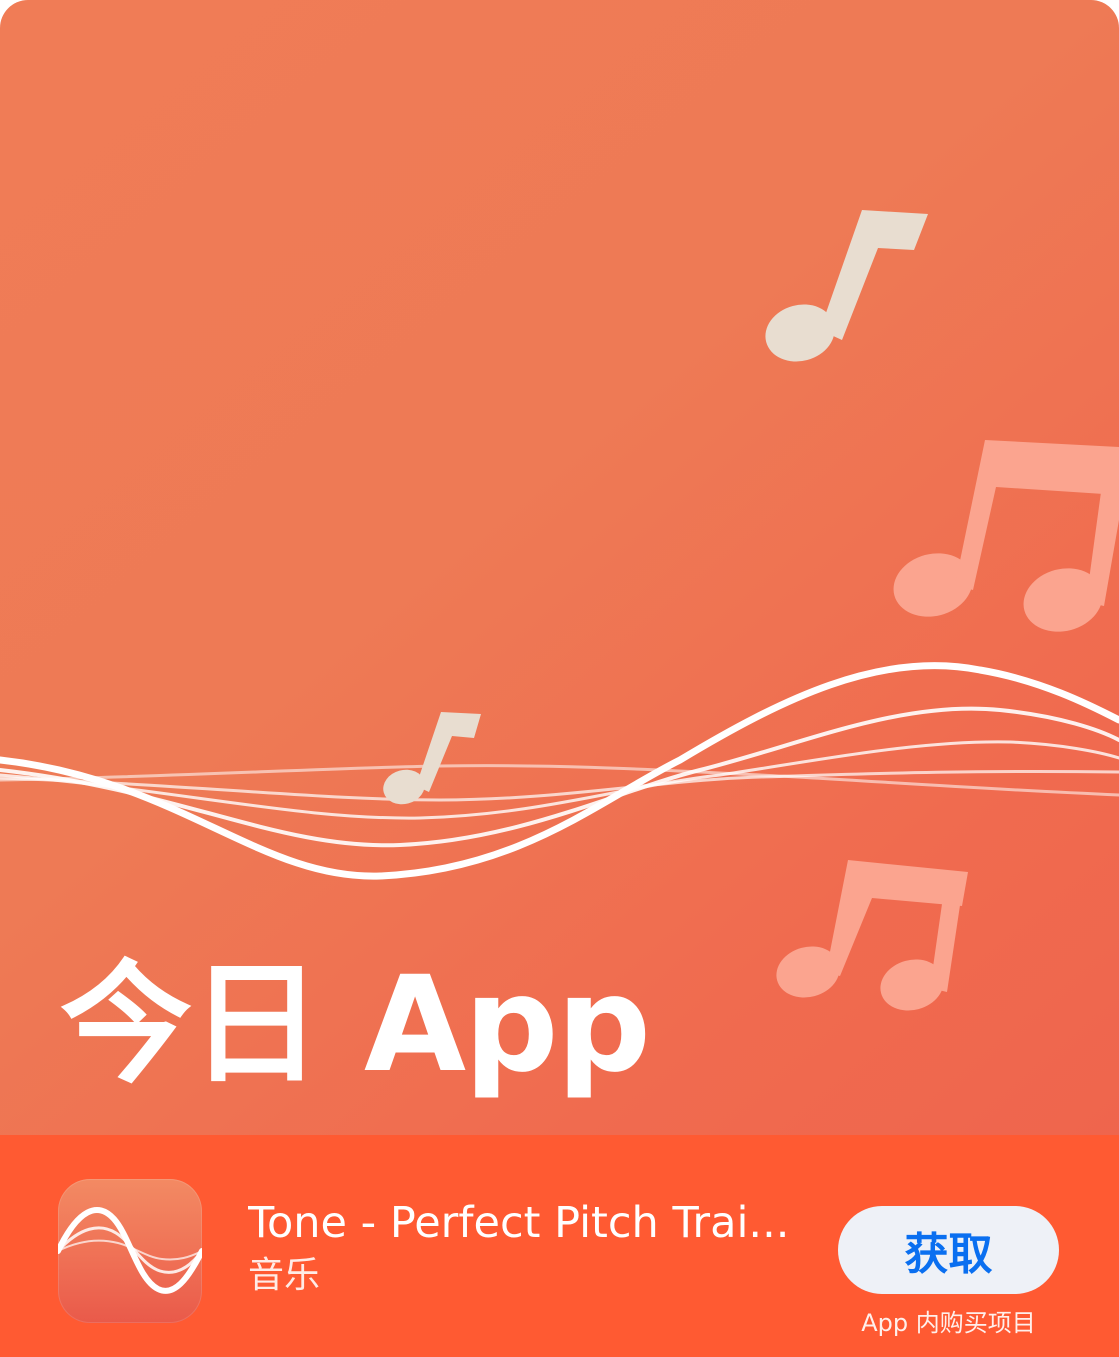 This screenshot has width=1119, height=1357. What do you see at coordinates (948, 1323) in the screenshot?
I see `in-app-purchase-note: App 内购买项目` at bounding box center [948, 1323].